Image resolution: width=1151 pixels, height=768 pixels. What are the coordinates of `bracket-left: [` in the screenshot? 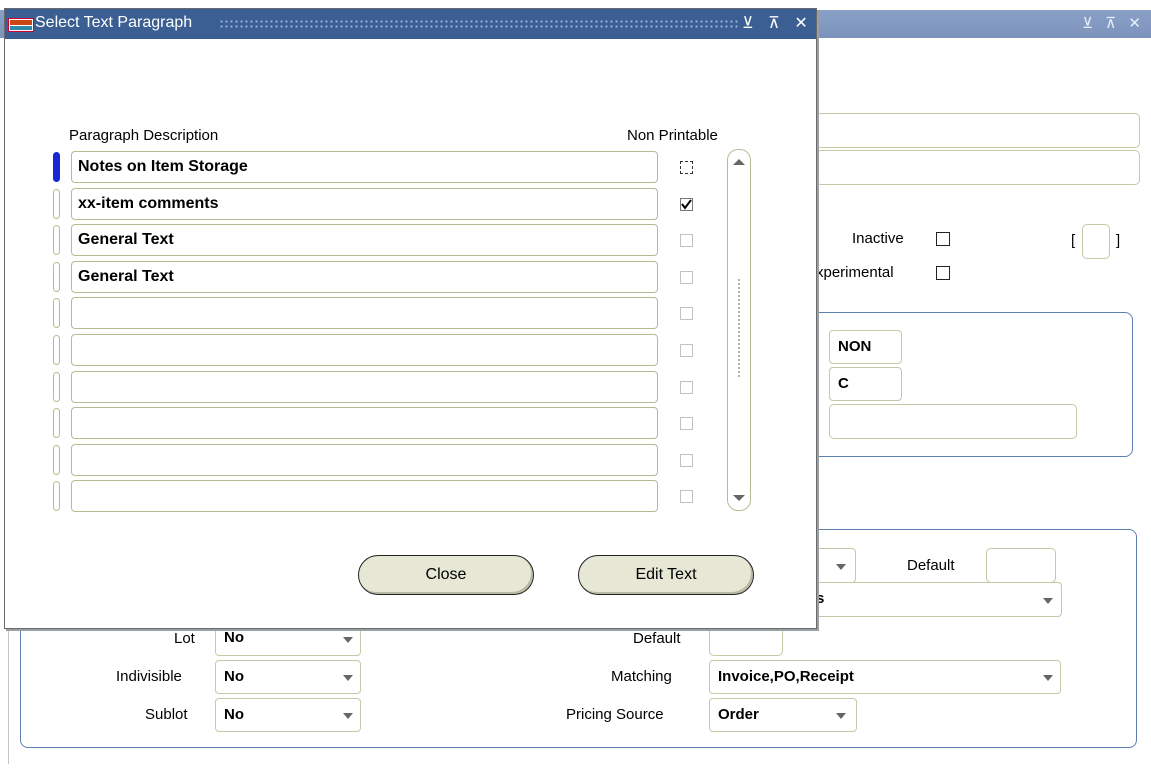 It's located at (1073, 240).